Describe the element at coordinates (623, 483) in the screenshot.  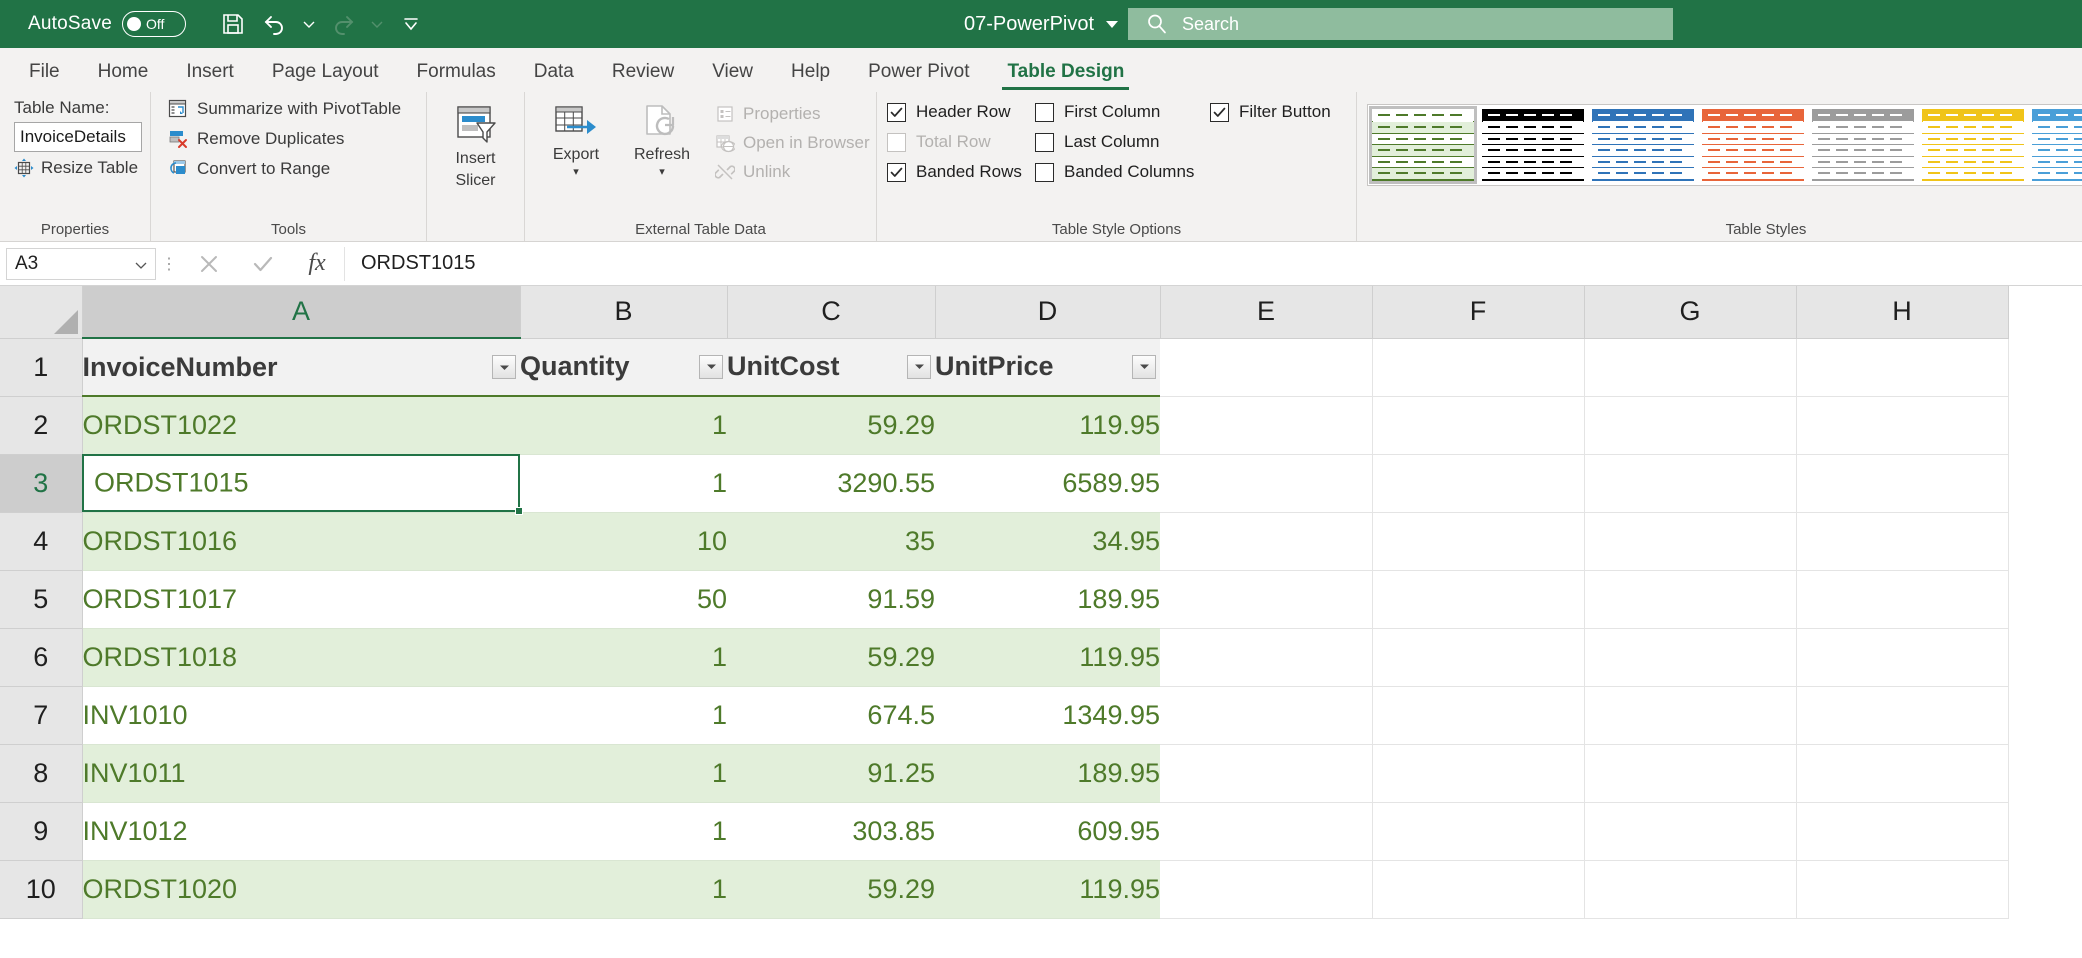
I see `cell-b3: 1` at that location.